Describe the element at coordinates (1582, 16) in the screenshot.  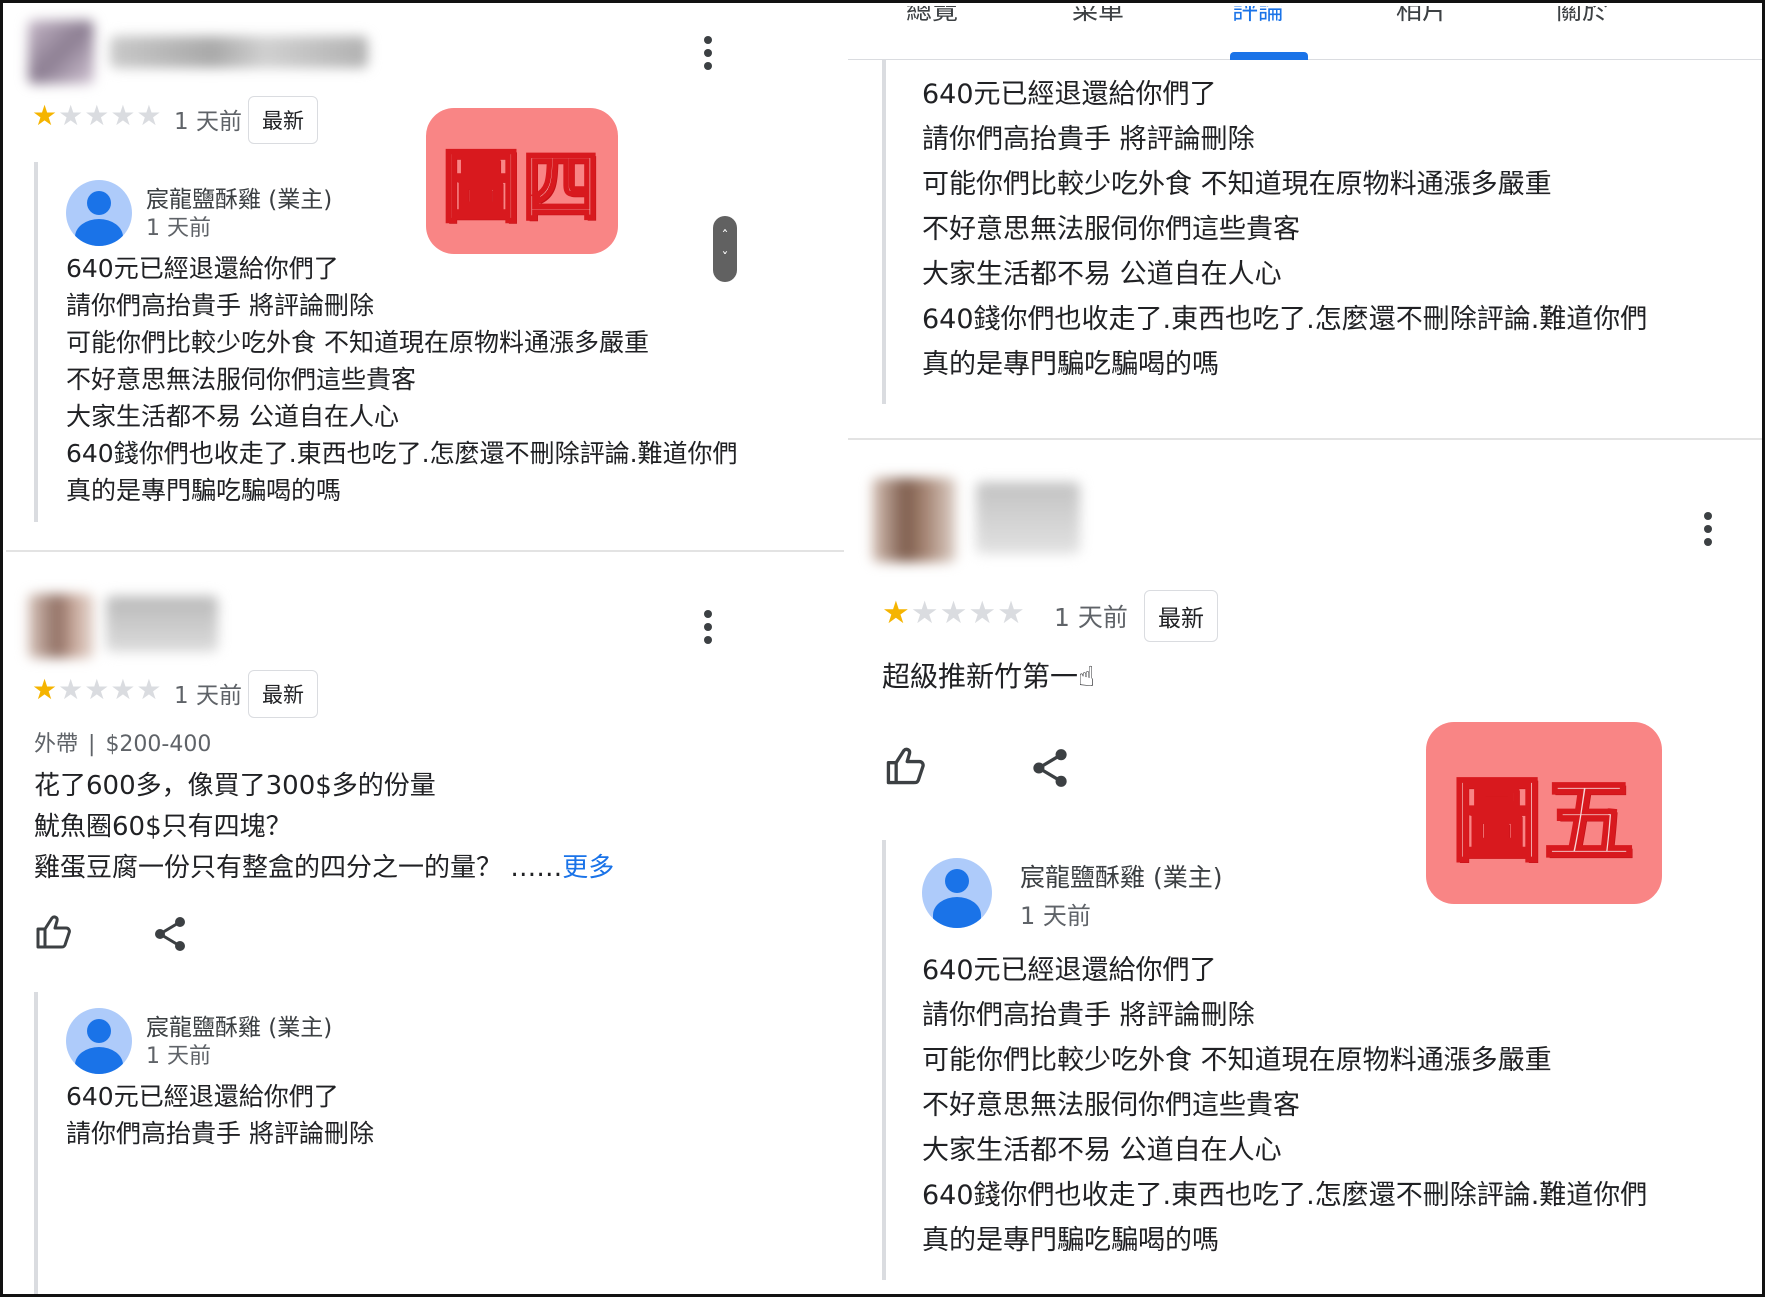
I see `tab-about: 關於` at that location.